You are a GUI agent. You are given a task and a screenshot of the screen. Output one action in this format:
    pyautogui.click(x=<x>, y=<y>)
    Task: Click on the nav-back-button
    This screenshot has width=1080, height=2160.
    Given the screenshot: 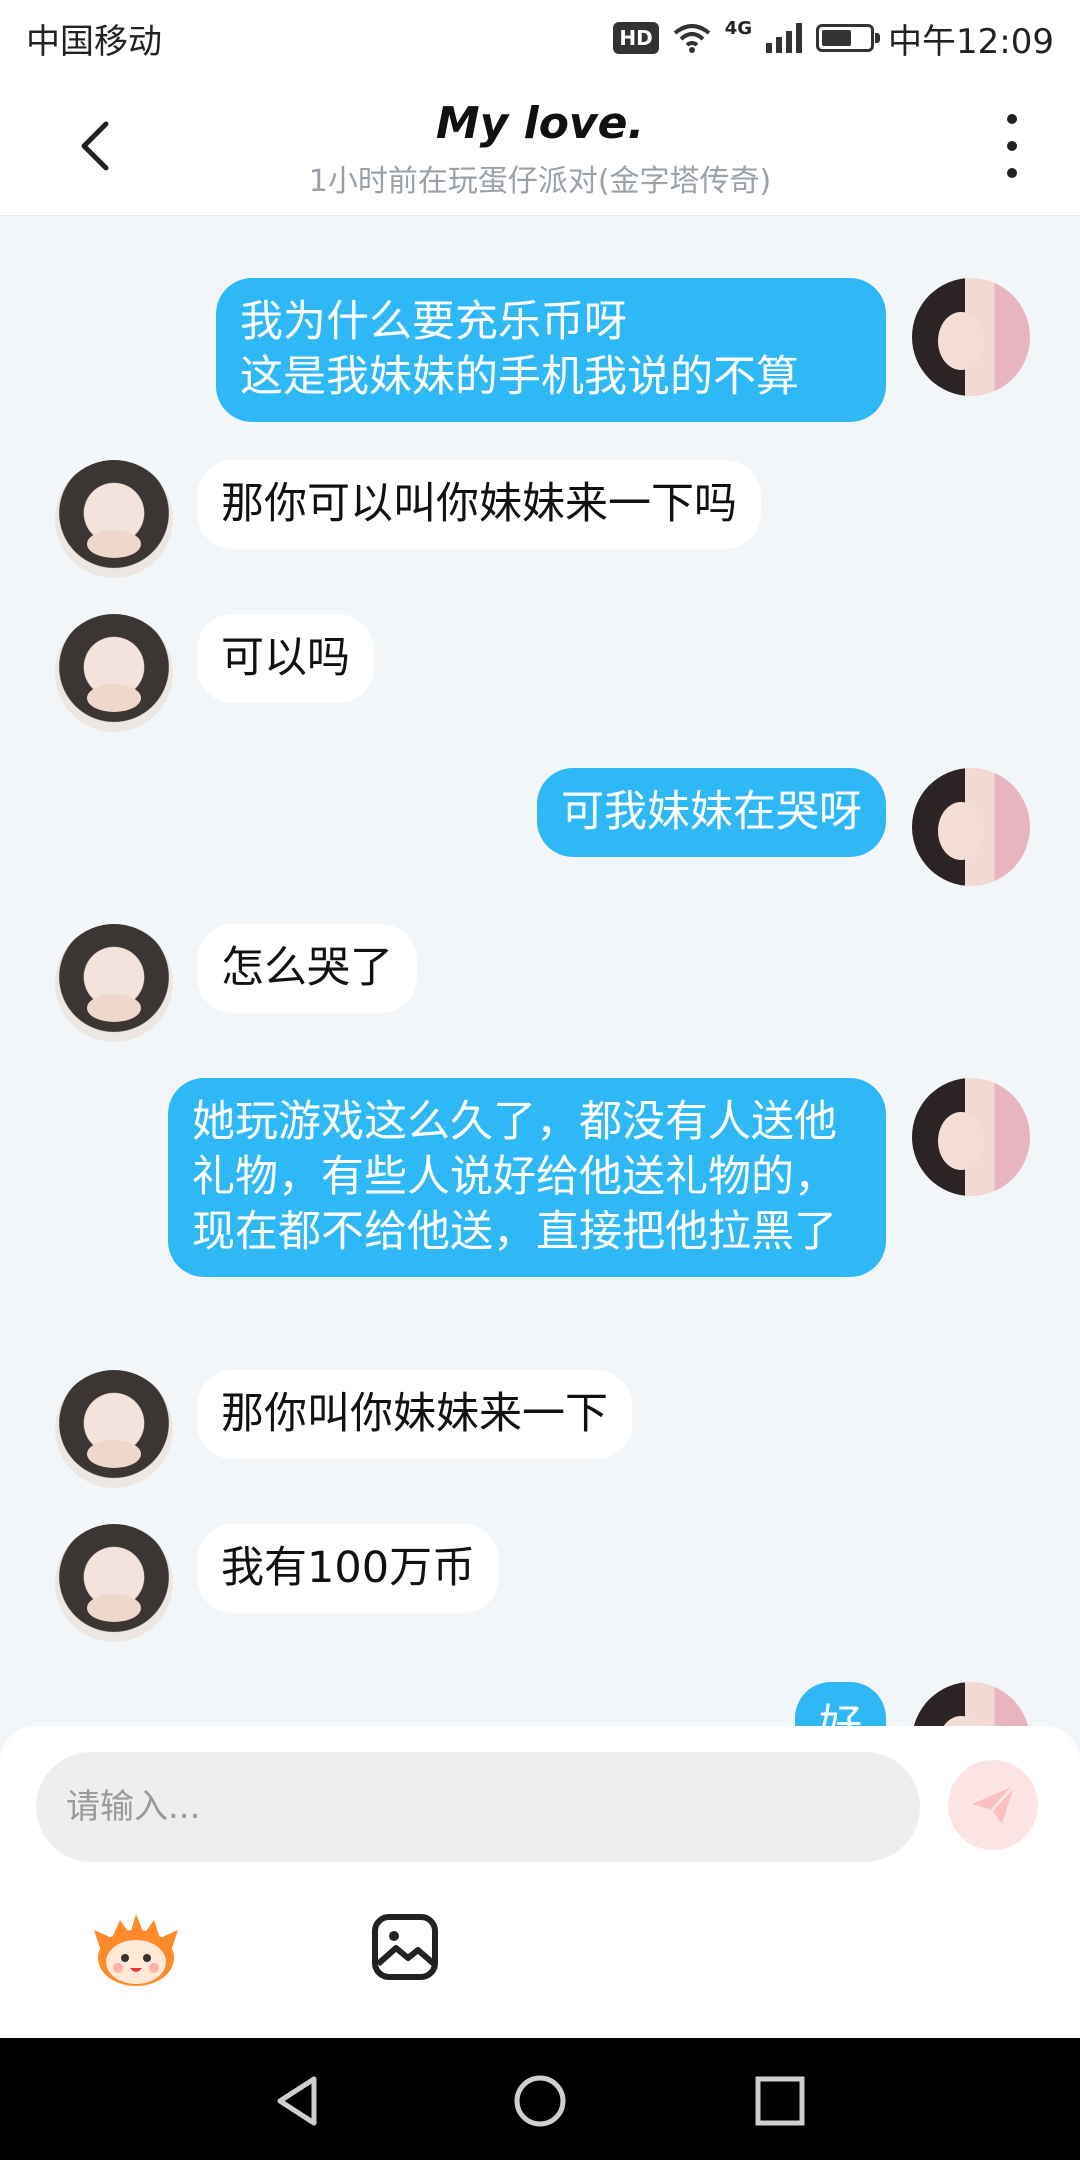 What is the action you would take?
    pyautogui.click(x=298, y=2101)
    